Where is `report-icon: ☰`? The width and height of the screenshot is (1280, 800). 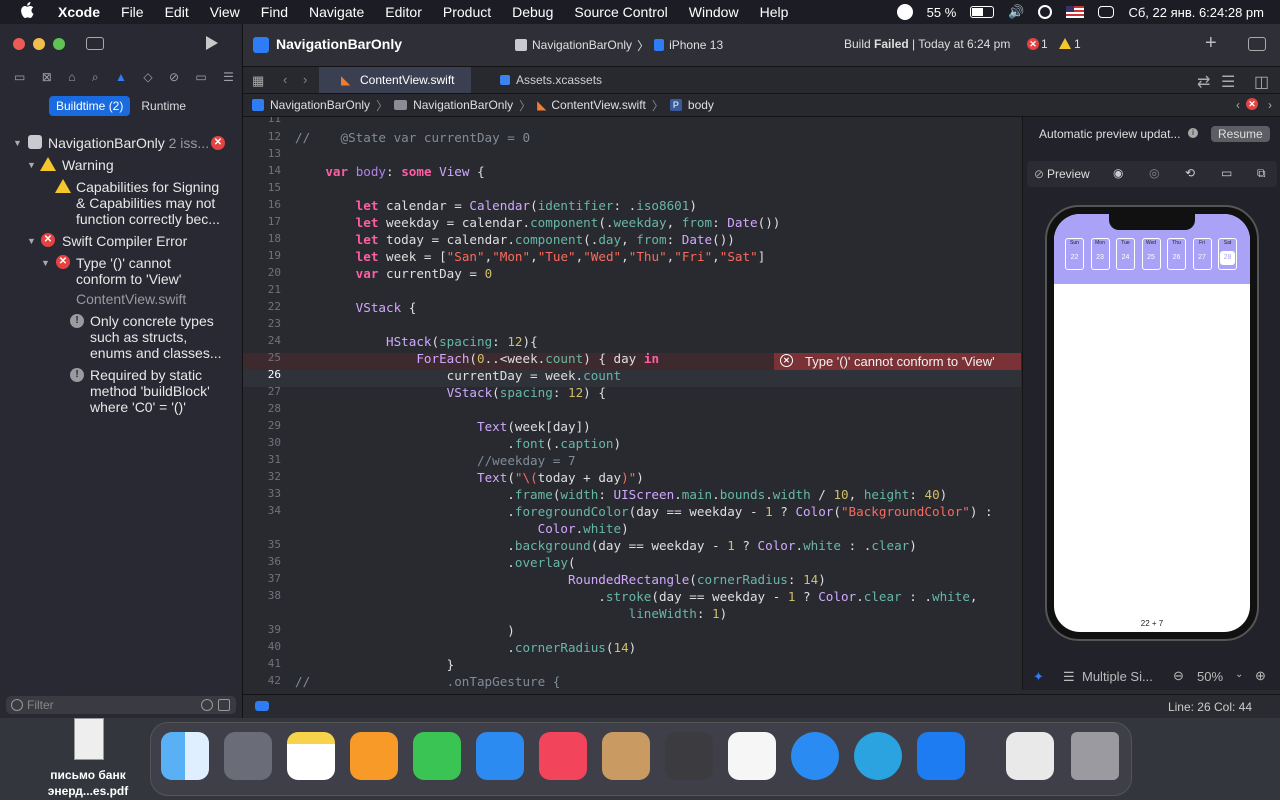
report-icon: ☰ is located at coordinates (228, 79).